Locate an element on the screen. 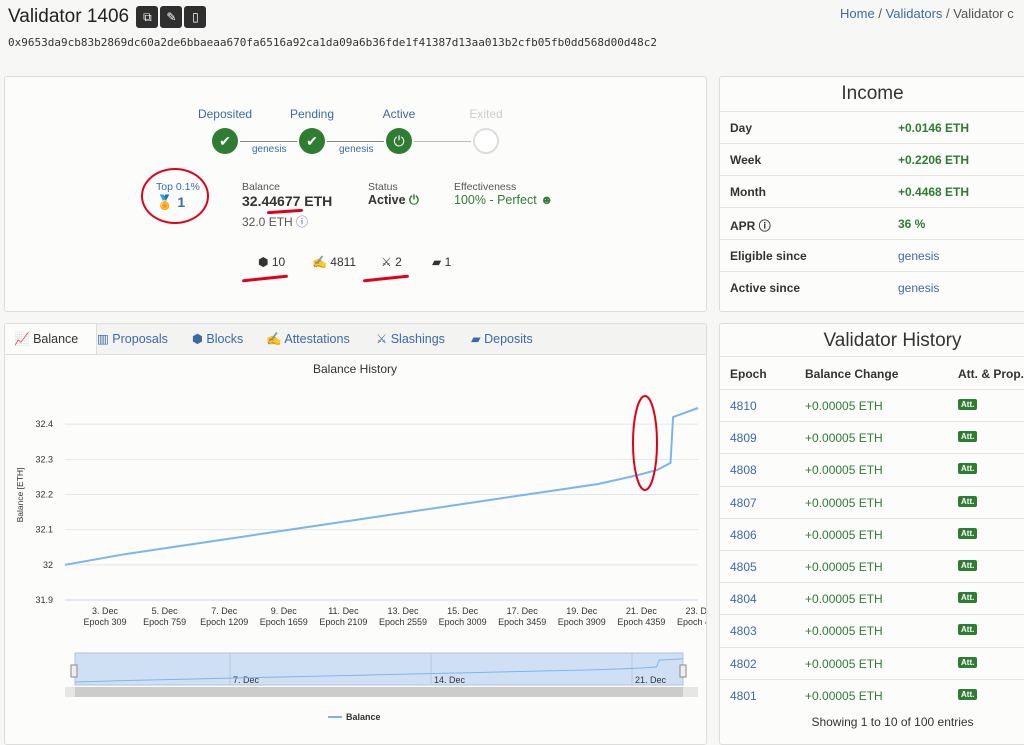 The image size is (1024, 745). income-row: Month +0.4468 ETH is located at coordinates (872, 191).